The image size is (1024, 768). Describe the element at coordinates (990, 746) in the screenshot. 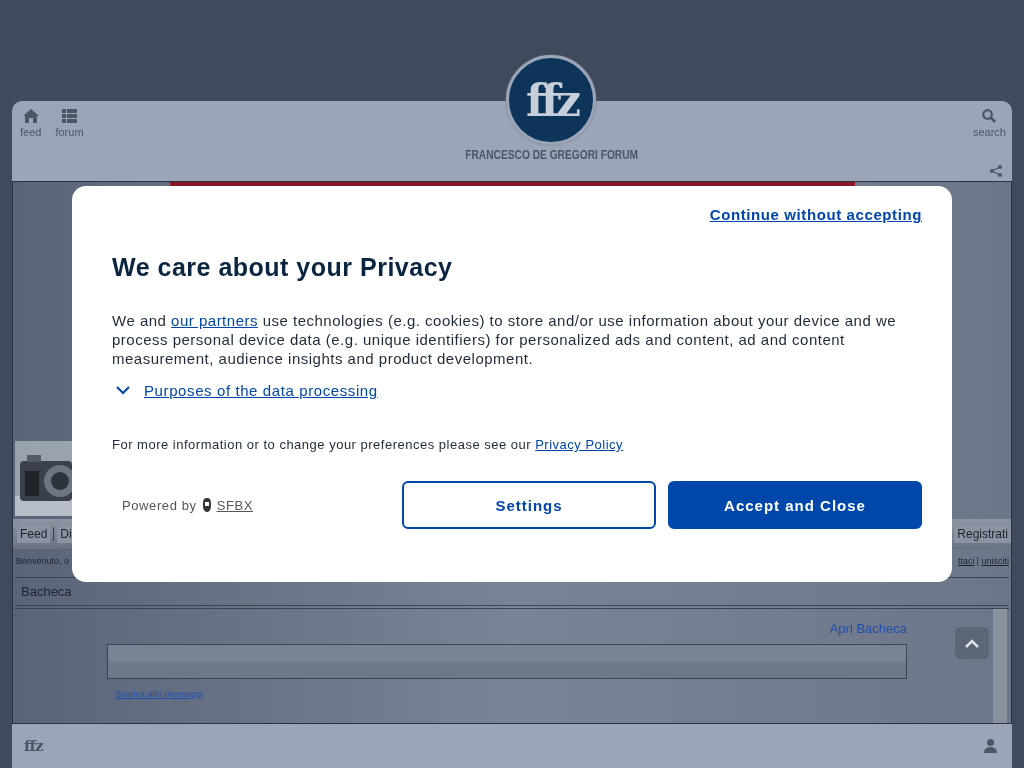

I see `user-icon` at that location.